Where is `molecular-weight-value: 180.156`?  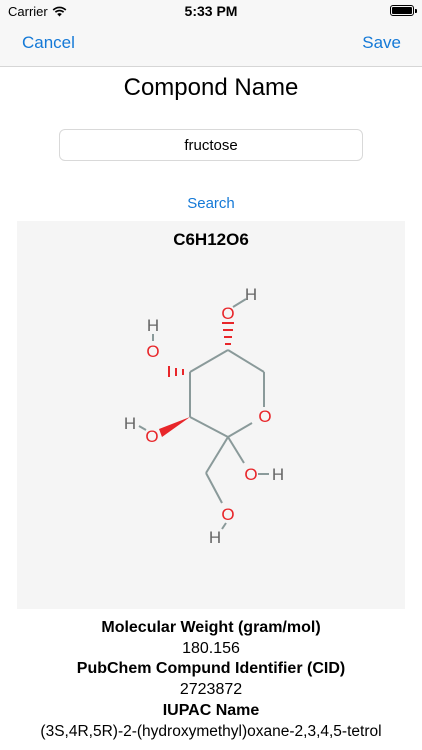 molecular-weight-value: 180.156 is located at coordinates (211, 648).